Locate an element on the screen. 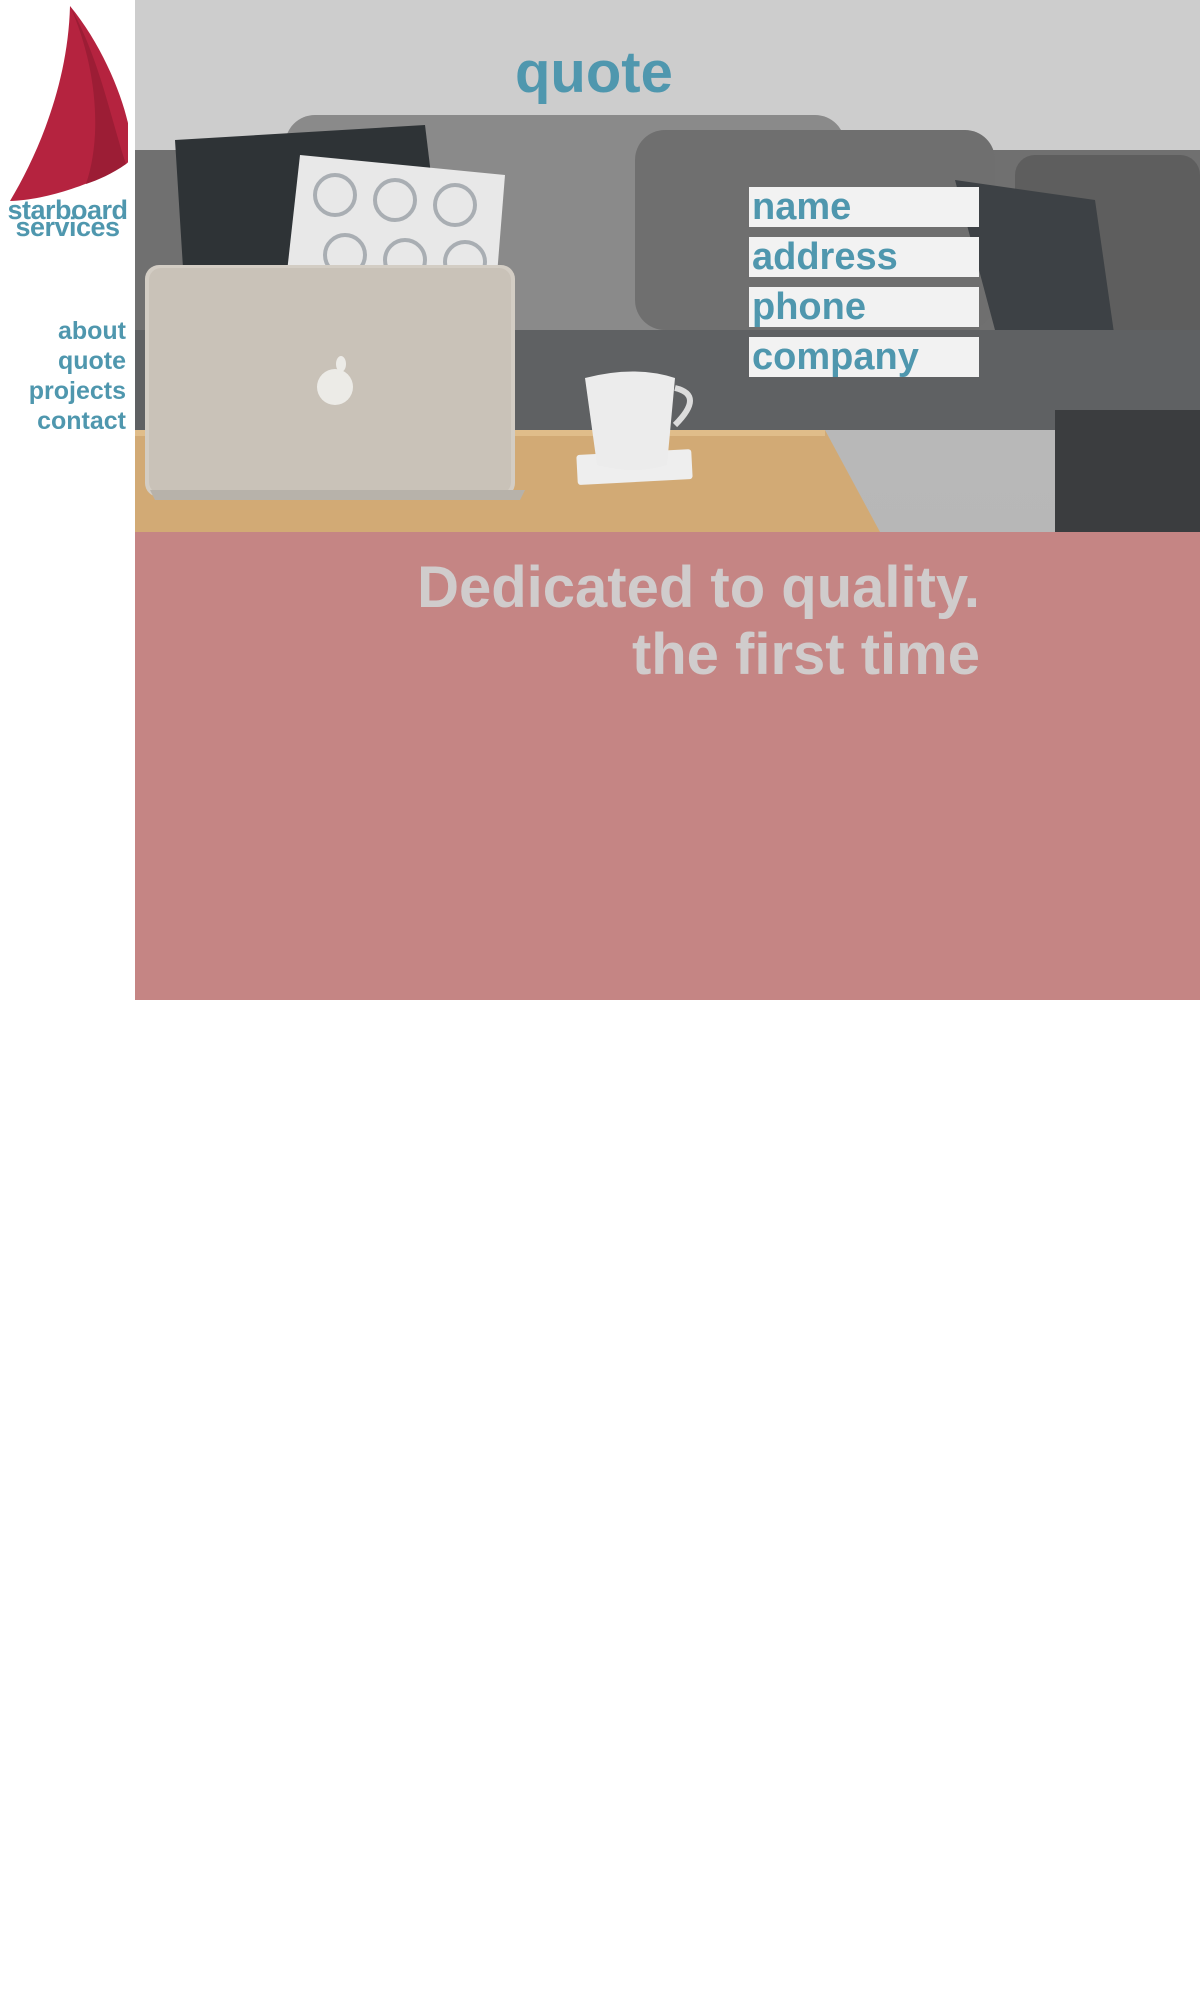  quote-form is located at coordinates (864, 287).